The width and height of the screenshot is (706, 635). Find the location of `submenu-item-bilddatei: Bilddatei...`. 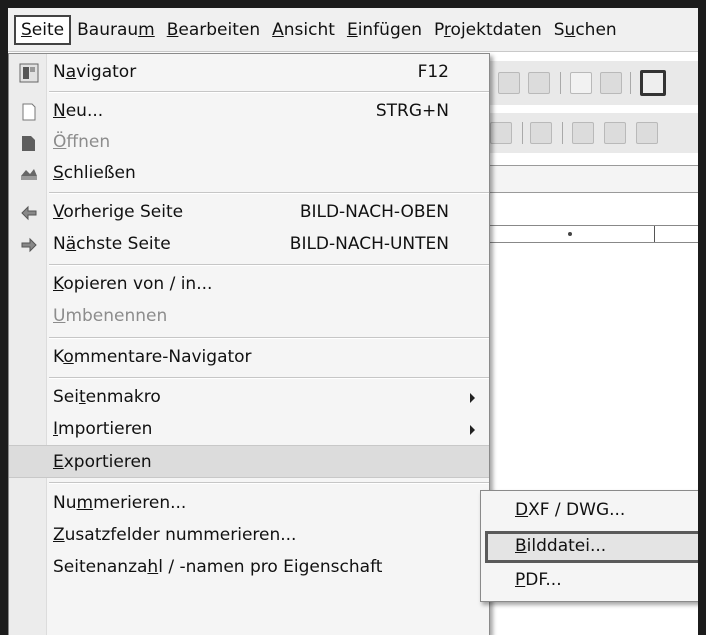

submenu-item-bilddatei: Bilddatei... is located at coordinates (595, 547).